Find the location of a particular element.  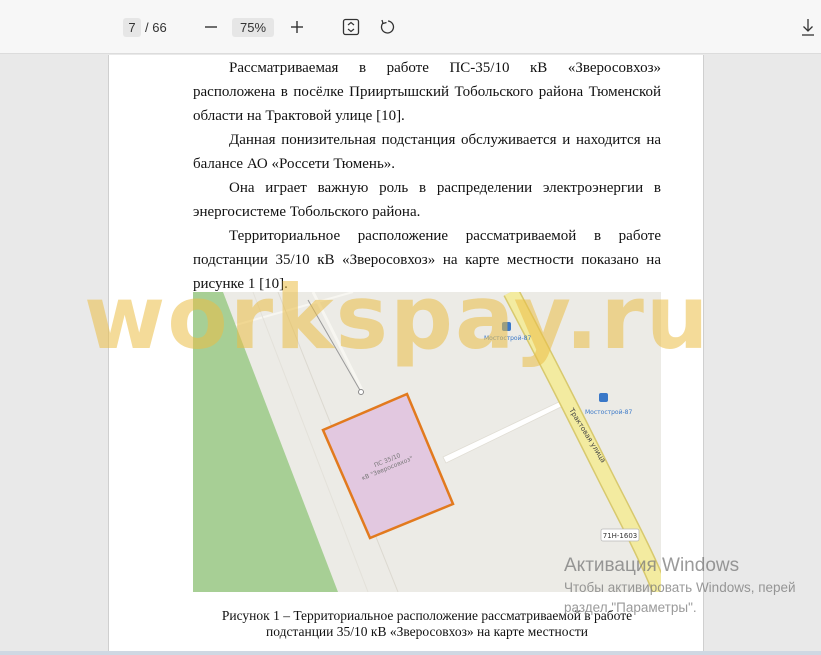

rotate-icon is located at coordinates (387, 26).